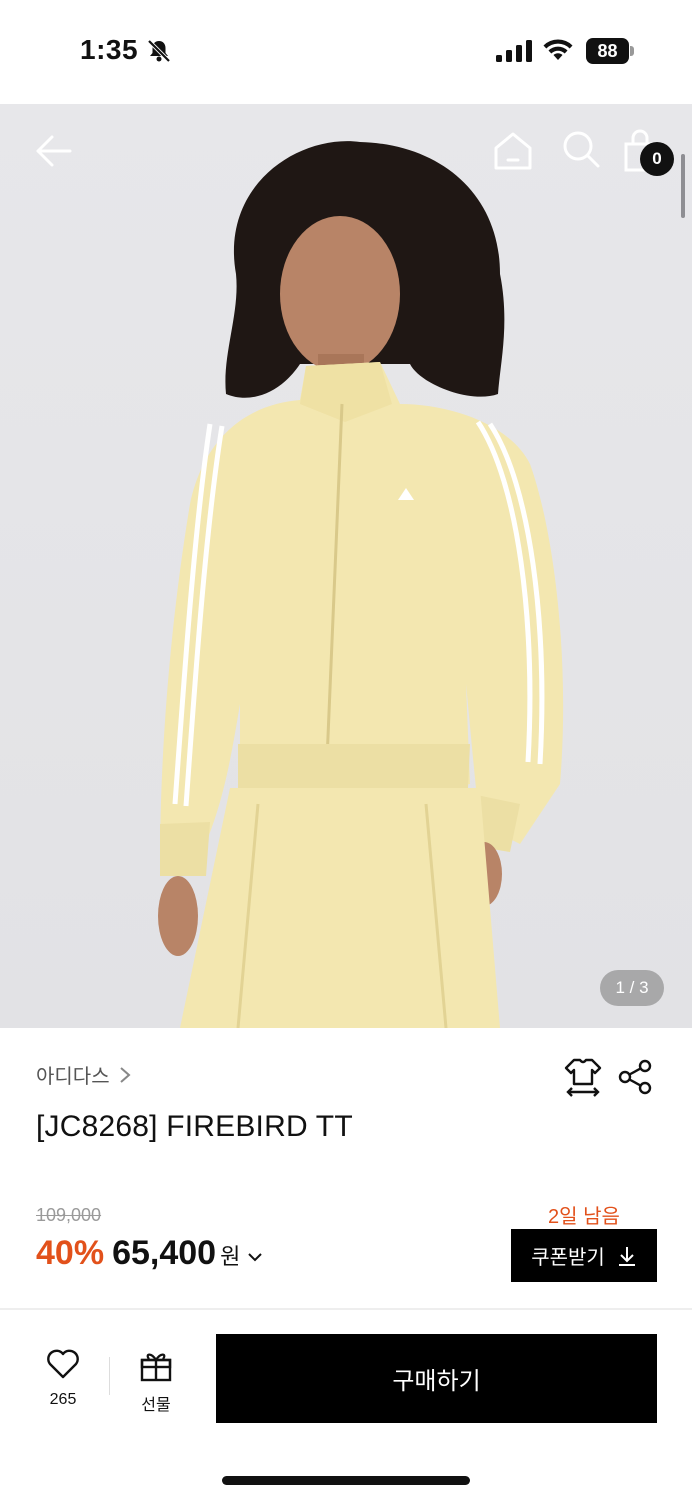 The image size is (692, 1500). What do you see at coordinates (581, 149) in the screenshot?
I see `search-icon` at bounding box center [581, 149].